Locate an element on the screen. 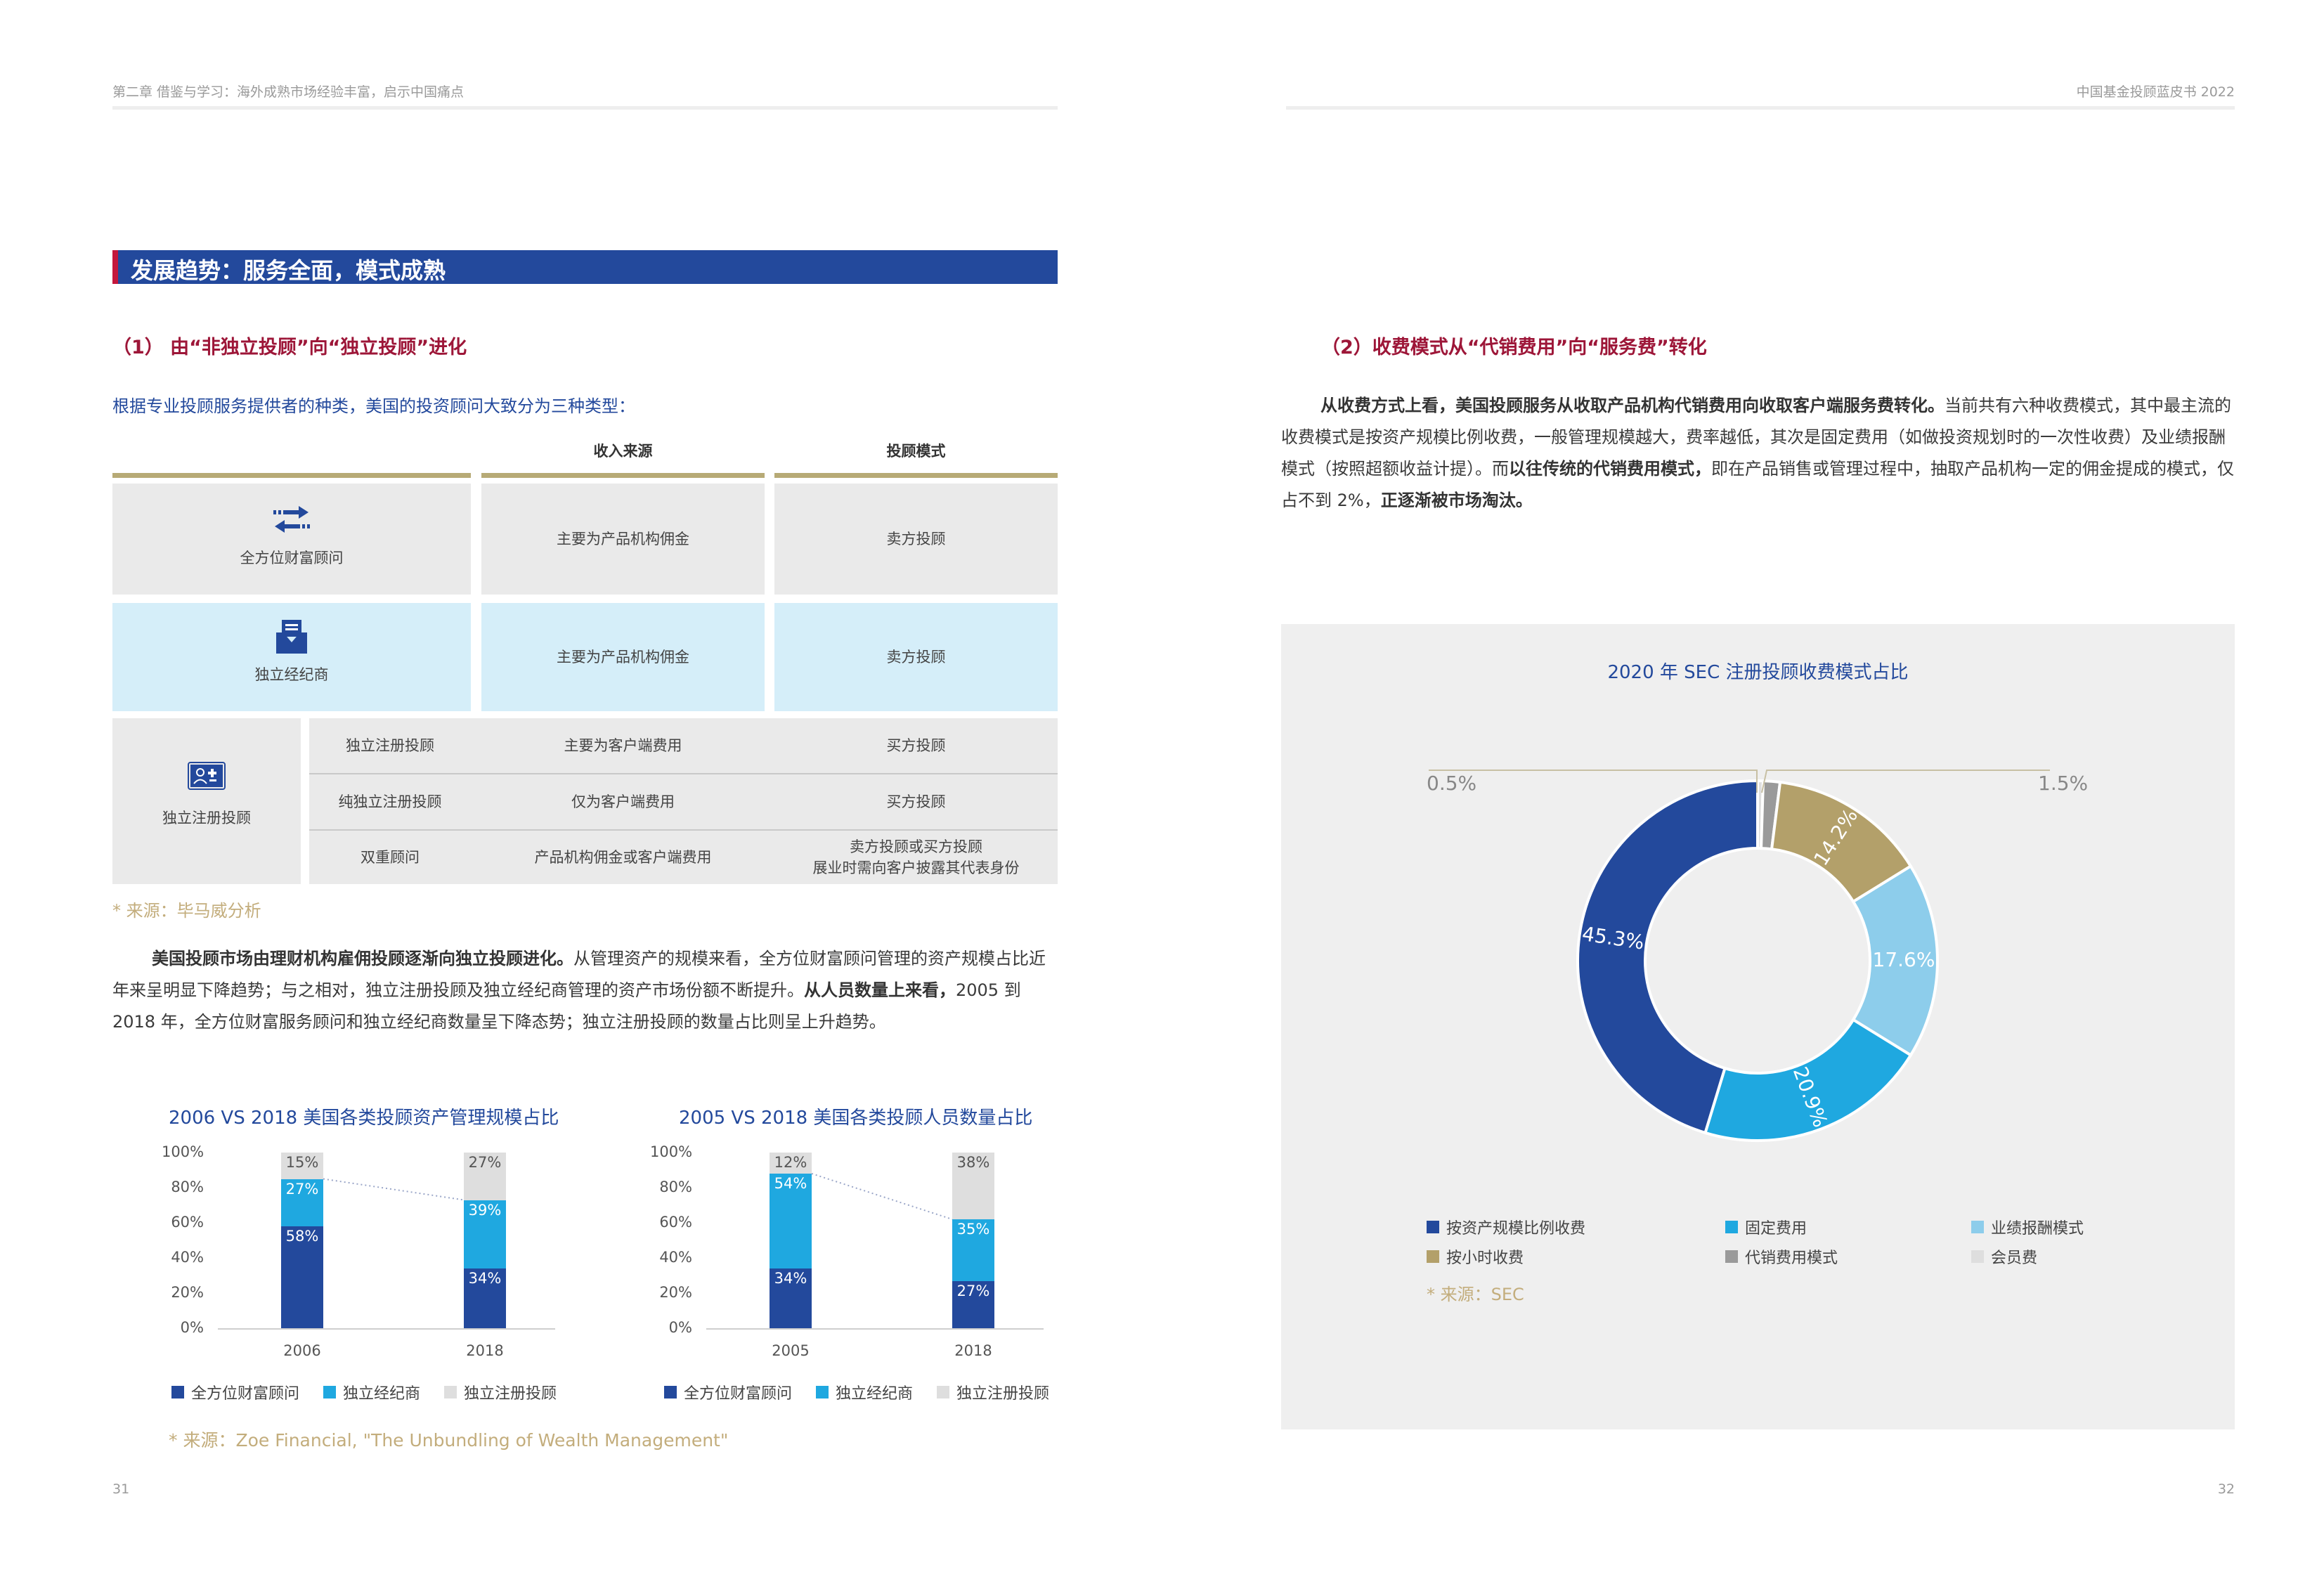 Image resolution: width=2324 pixels, height=1577 pixels. income-cell: 产品机构佣金或客户端费用 is located at coordinates (623, 857).